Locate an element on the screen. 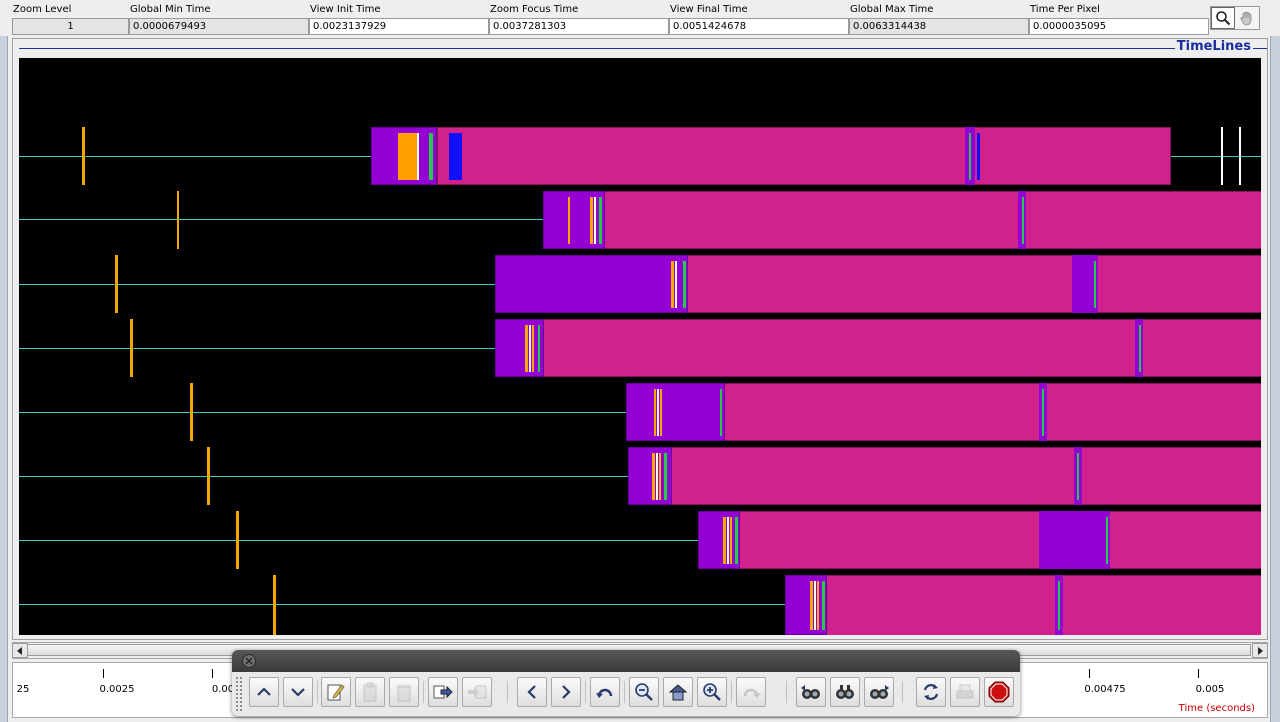  delete-button is located at coordinates (404, 692).